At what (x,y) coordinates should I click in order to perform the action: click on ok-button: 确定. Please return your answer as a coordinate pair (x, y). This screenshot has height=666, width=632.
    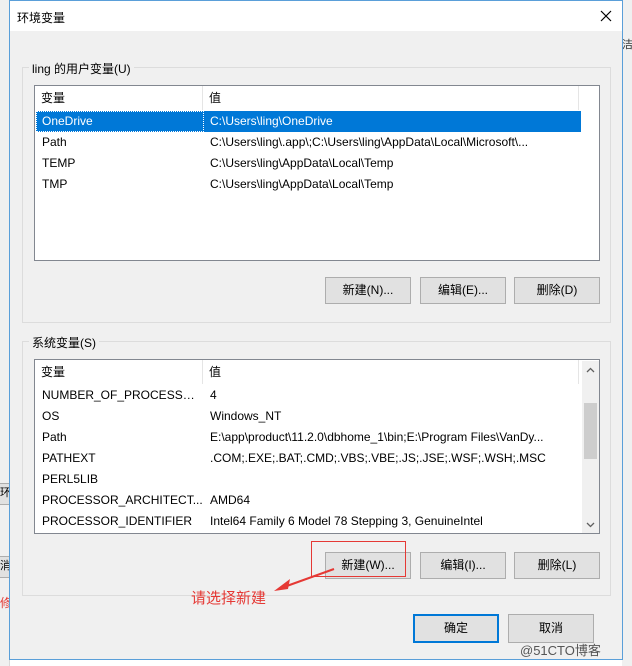
    Looking at the image, I should click on (456, 628).